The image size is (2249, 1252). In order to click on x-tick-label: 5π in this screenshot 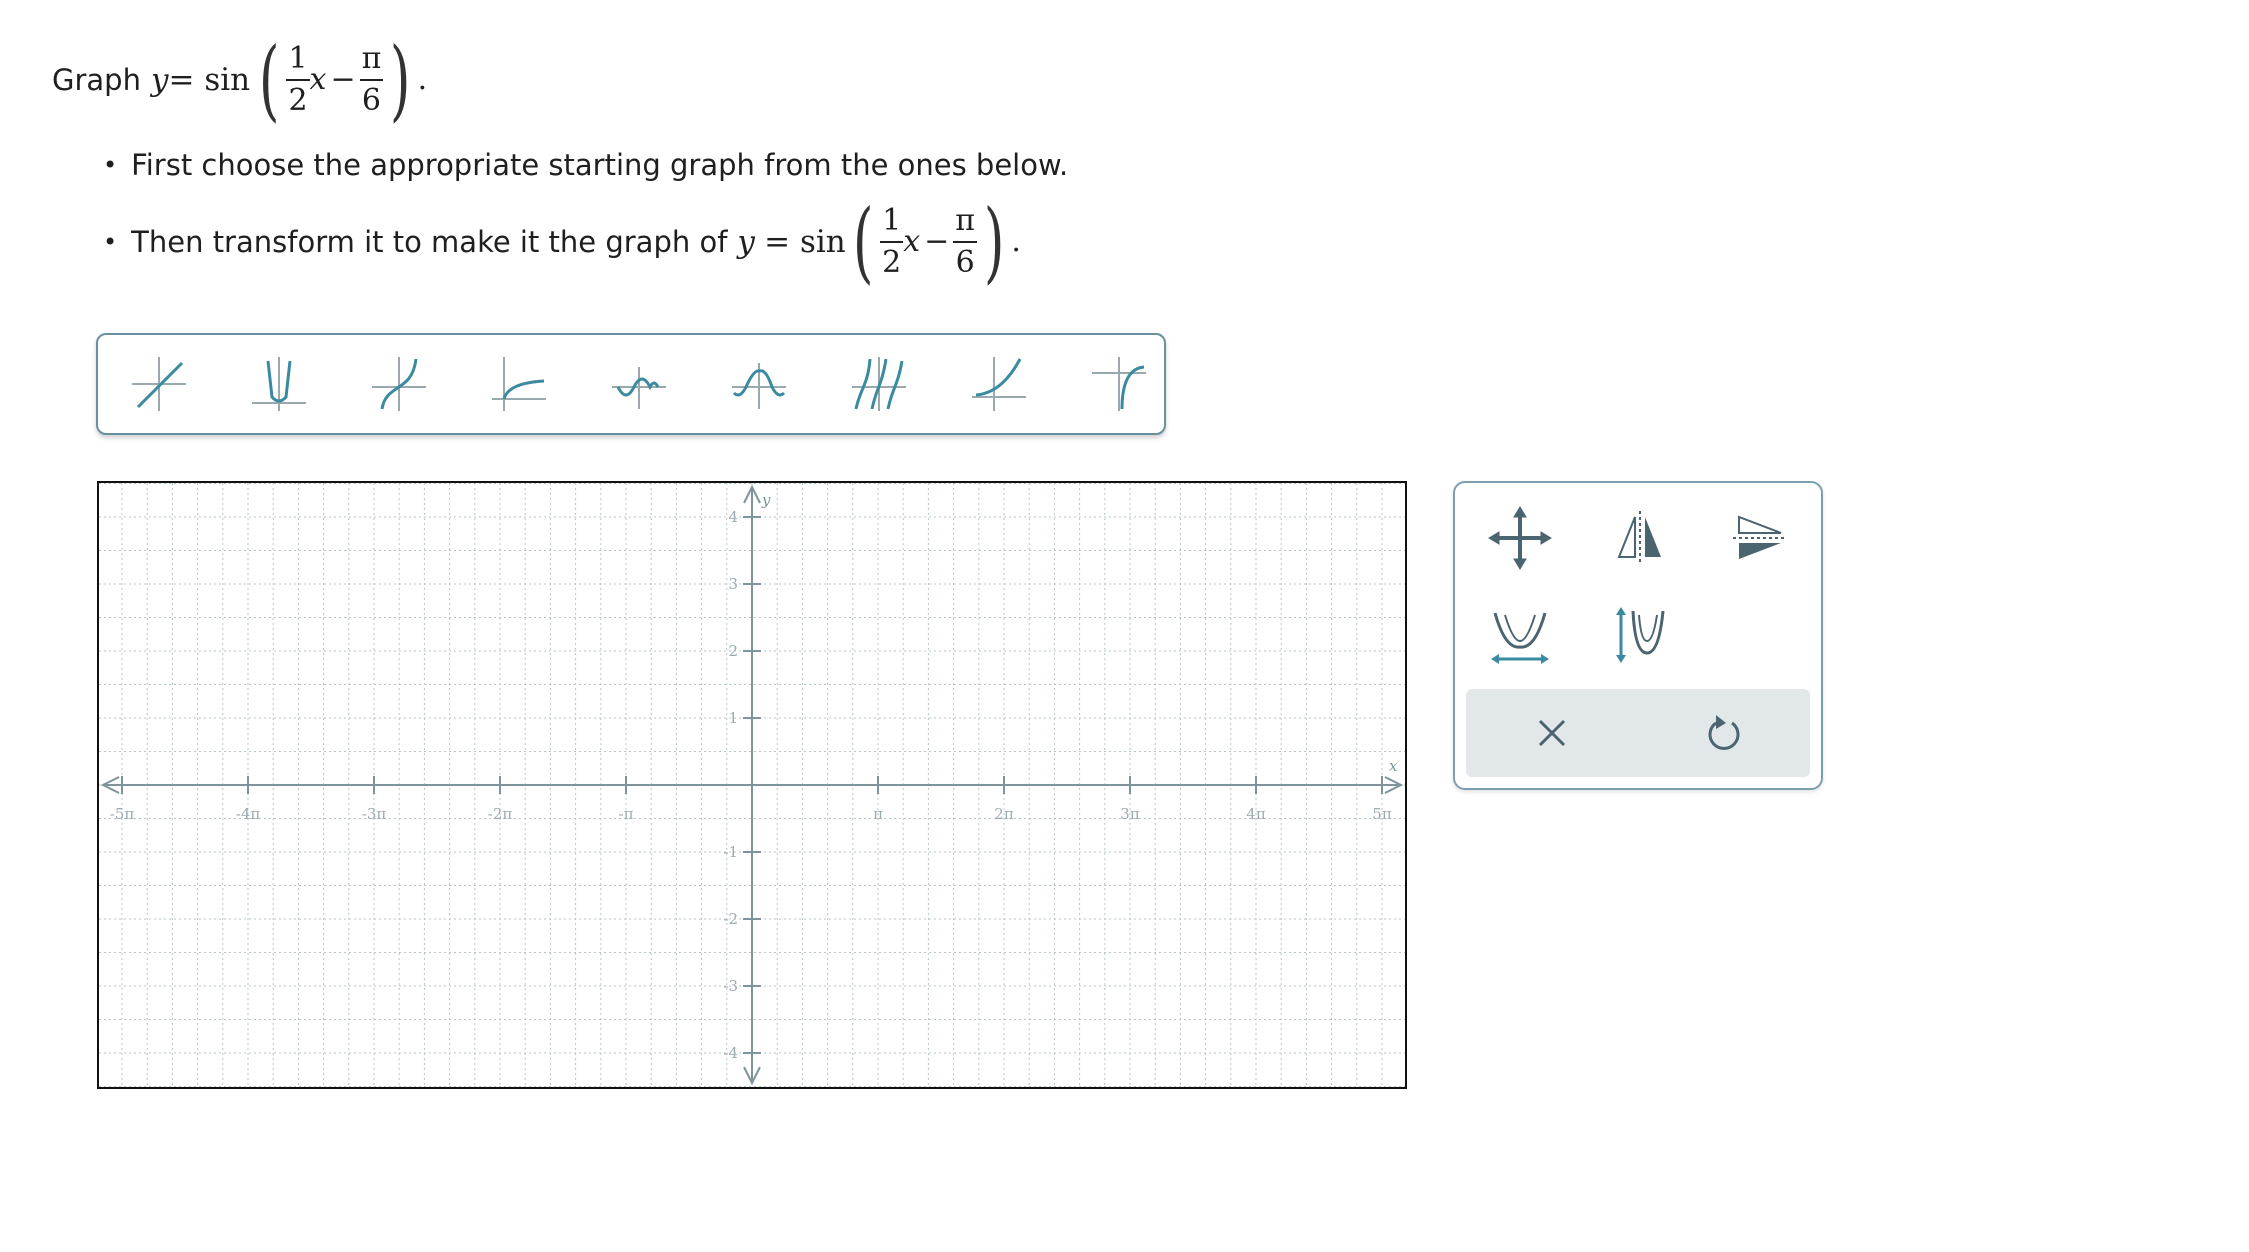, I will do `click(1382, 814)`.